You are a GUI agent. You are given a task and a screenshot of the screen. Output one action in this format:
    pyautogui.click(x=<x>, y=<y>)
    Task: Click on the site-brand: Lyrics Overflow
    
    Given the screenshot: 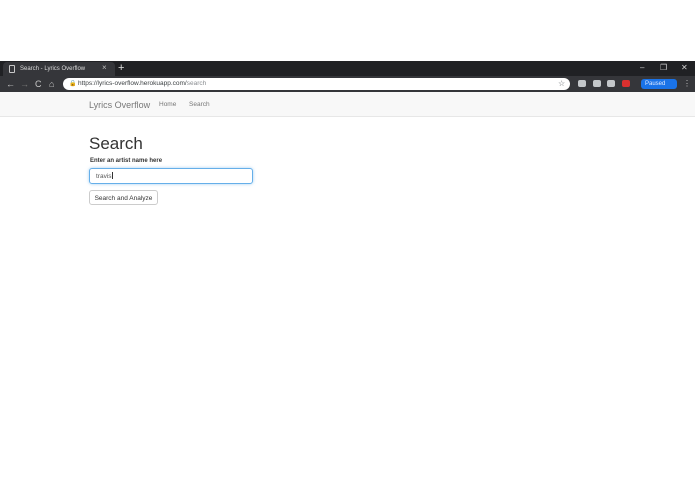 What is the action you would take?
    pyautogui.click(x=119, y=105)
    